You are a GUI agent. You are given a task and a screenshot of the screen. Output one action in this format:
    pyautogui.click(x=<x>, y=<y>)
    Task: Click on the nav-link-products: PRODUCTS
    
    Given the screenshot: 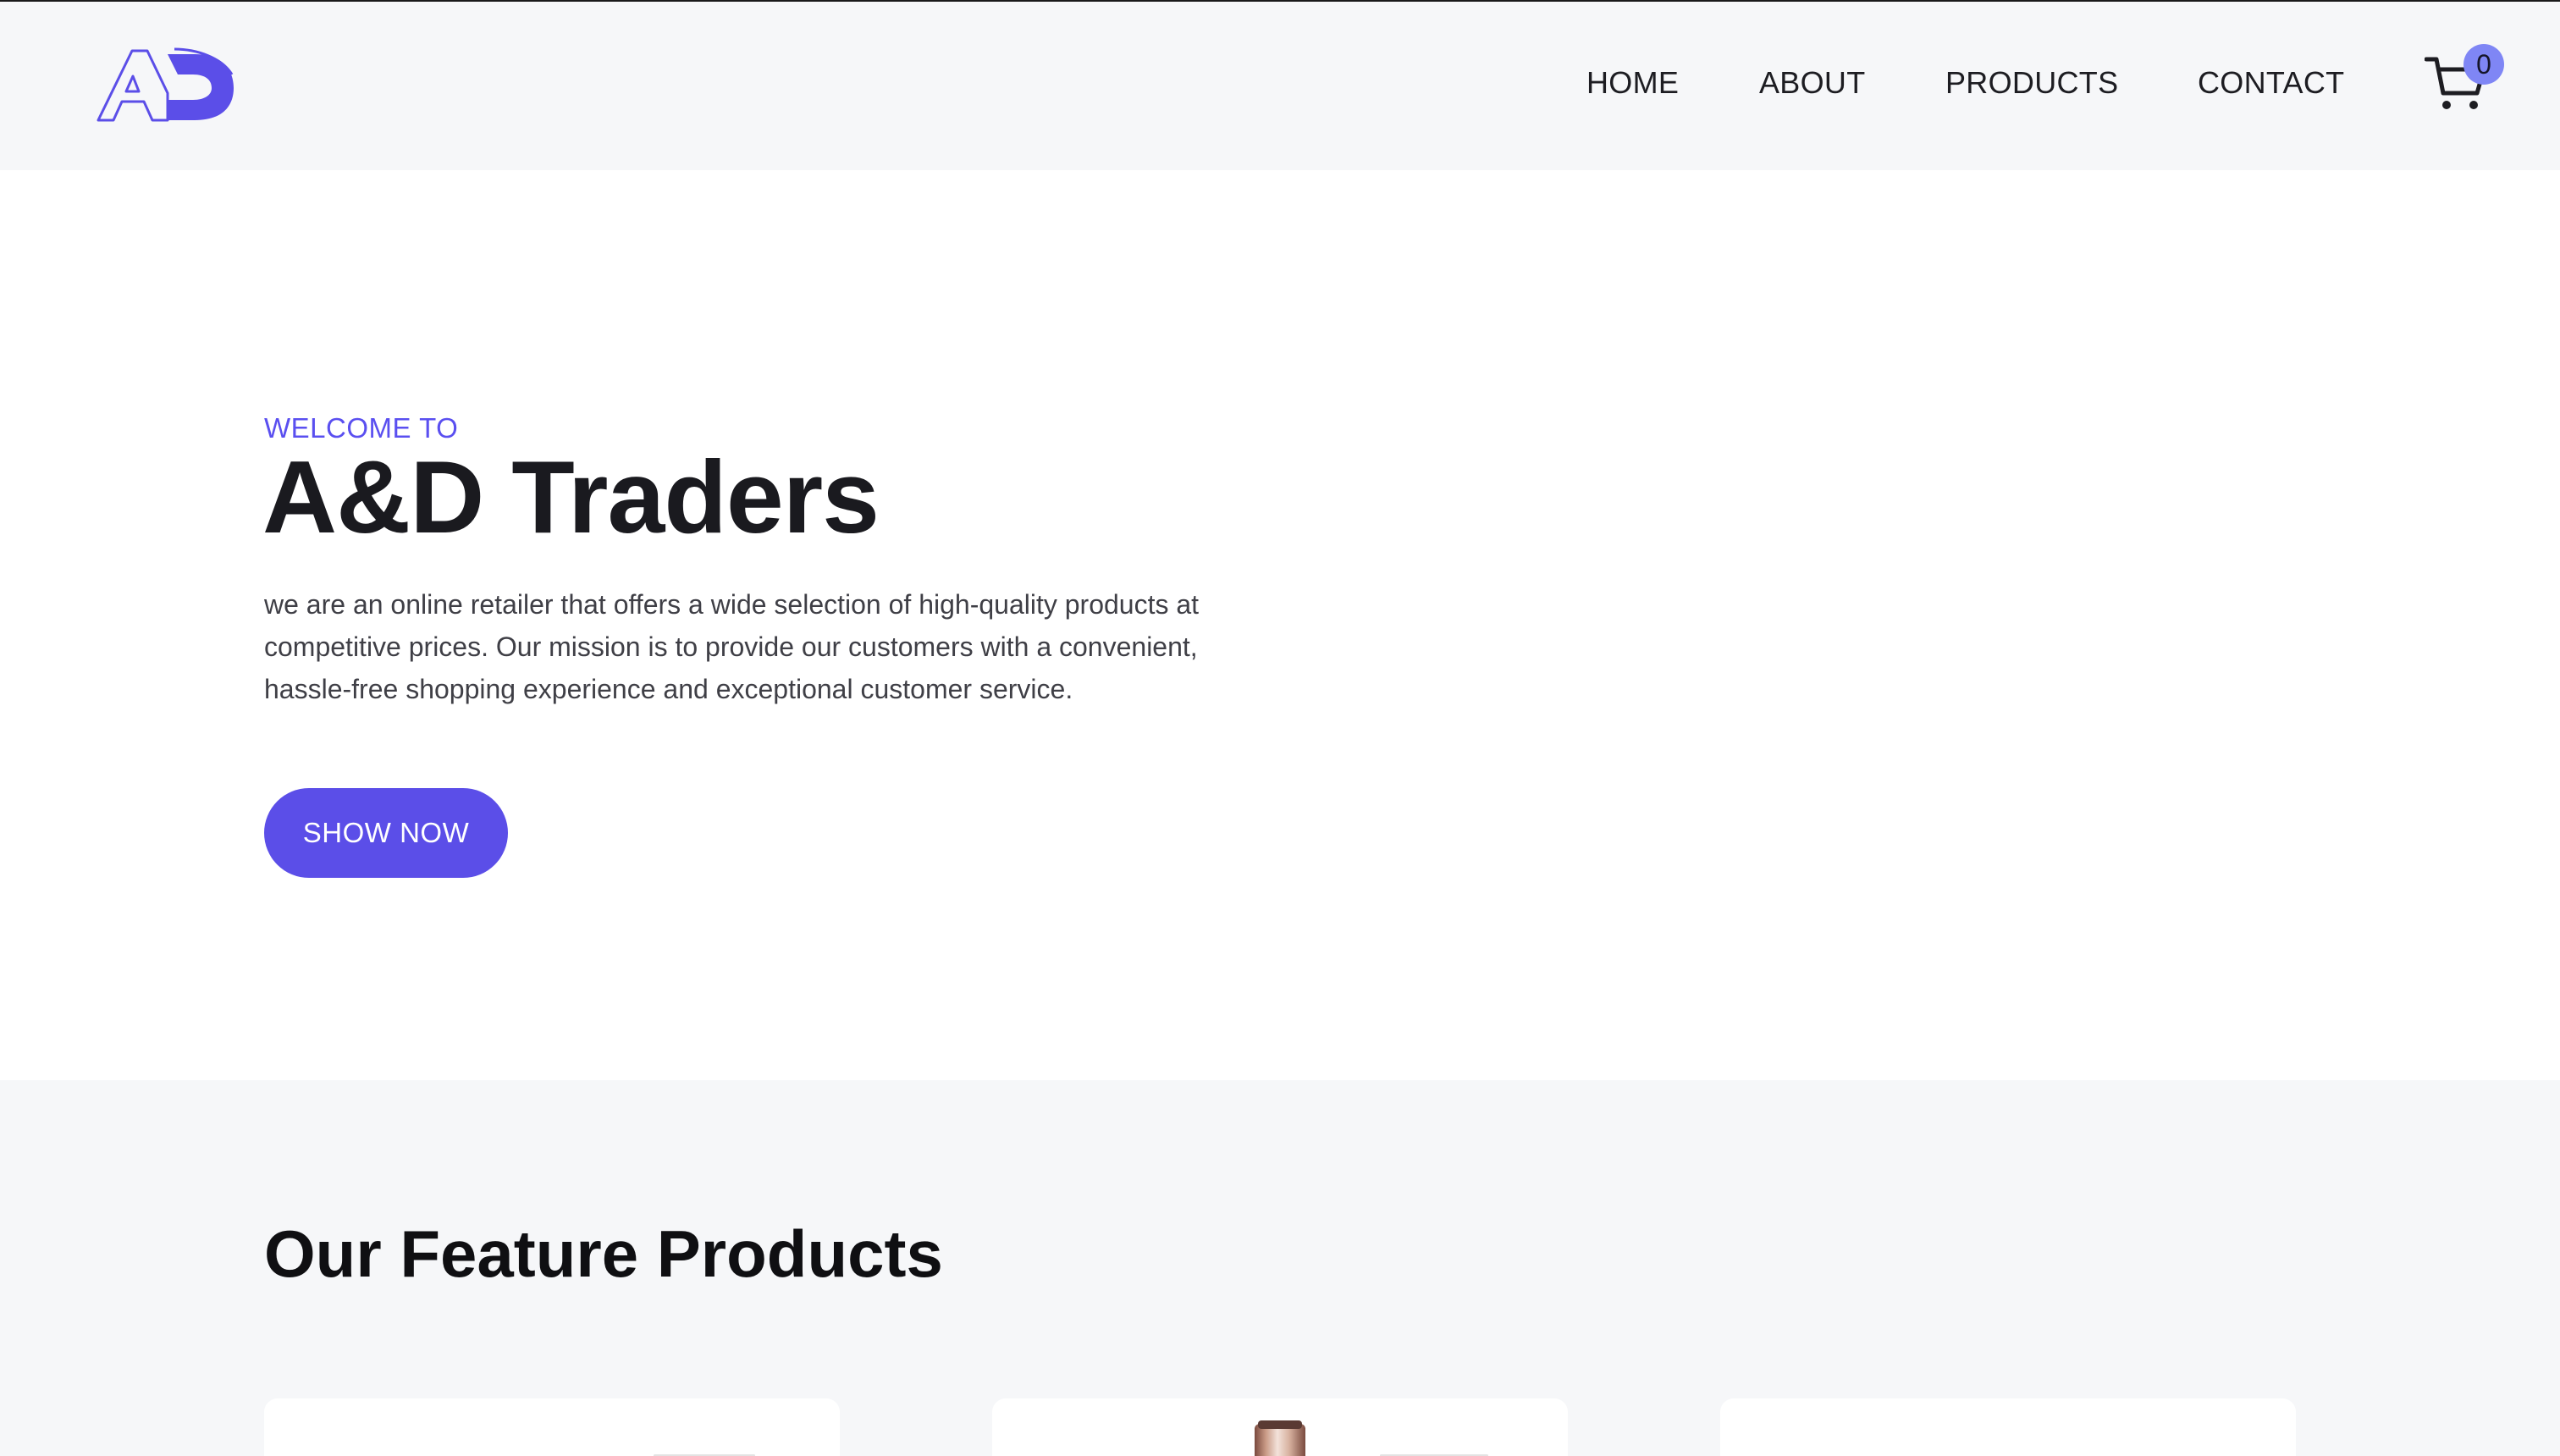 What is the action you would take?
    pyautogui.click(x=2031, y=83)
    